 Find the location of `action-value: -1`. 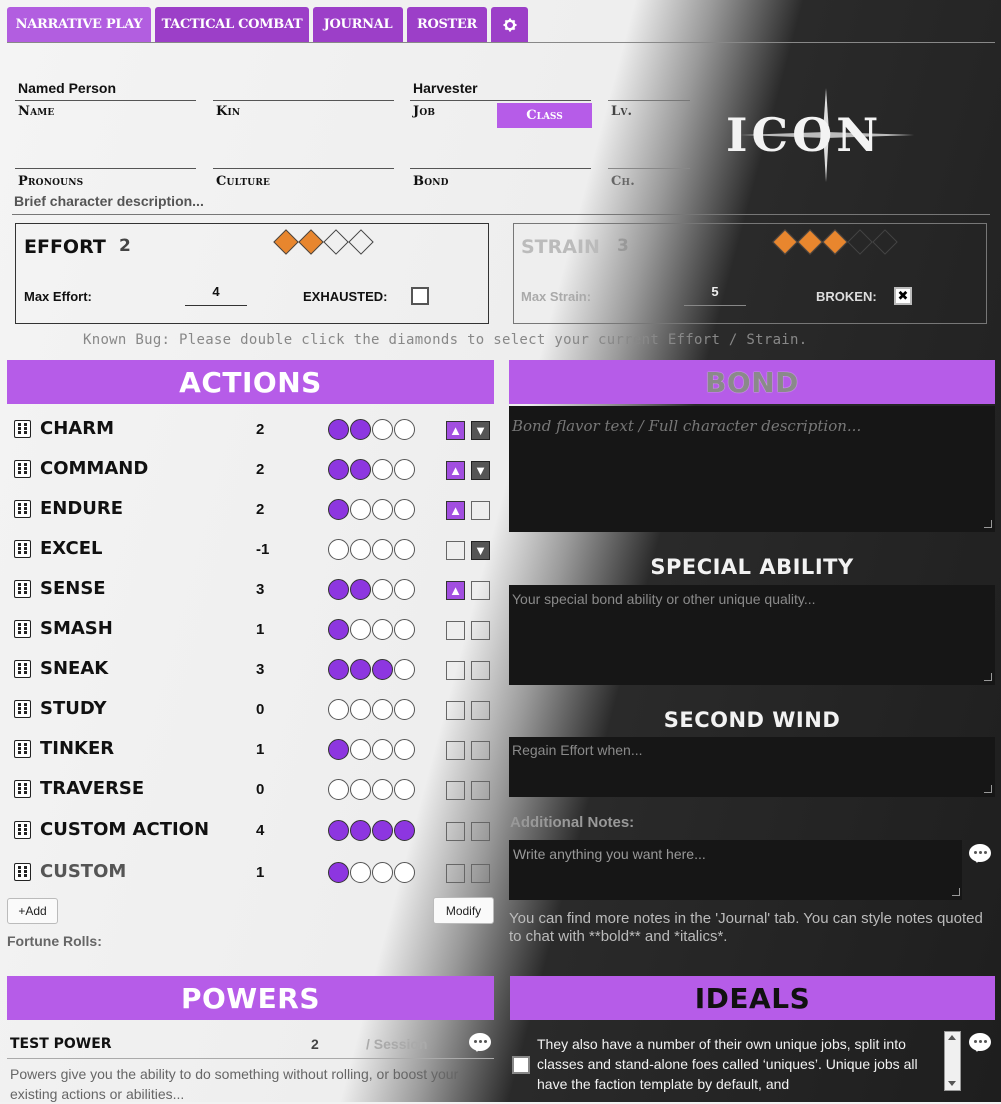

action-value: -1 is located at coordinates (262, 549).